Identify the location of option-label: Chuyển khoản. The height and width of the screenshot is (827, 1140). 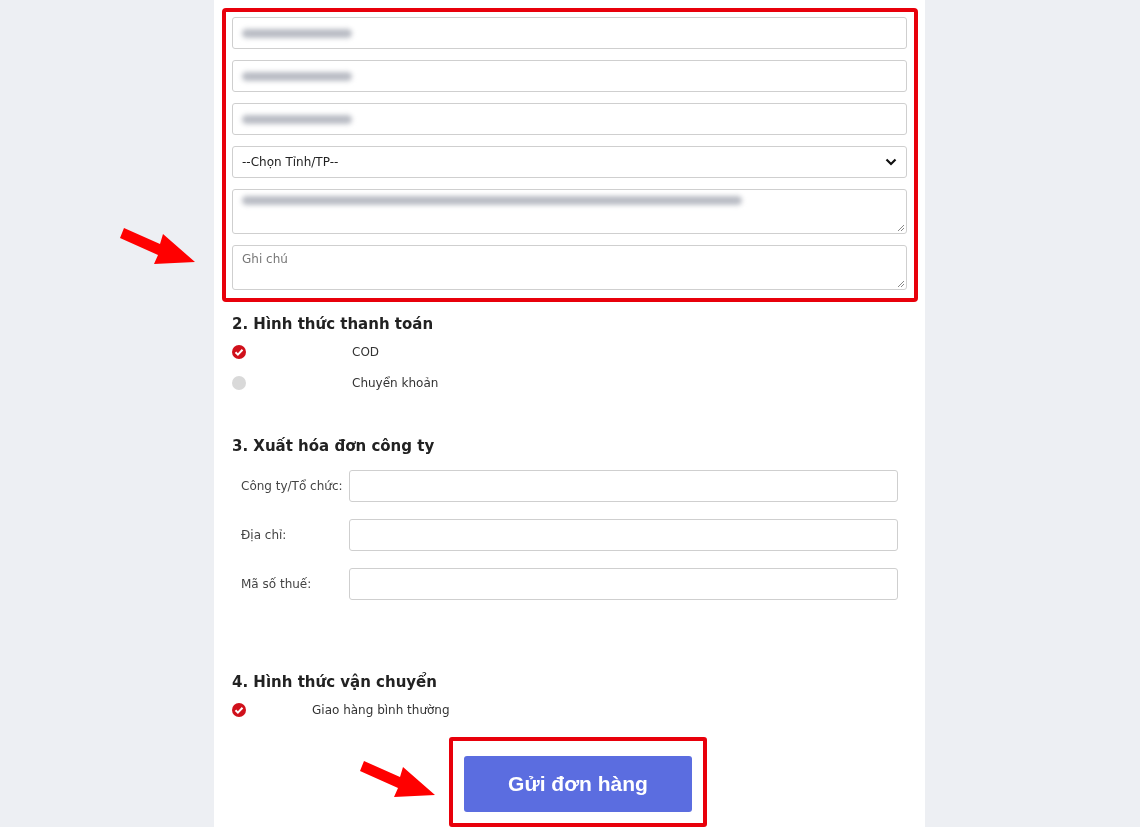
(395, 382).